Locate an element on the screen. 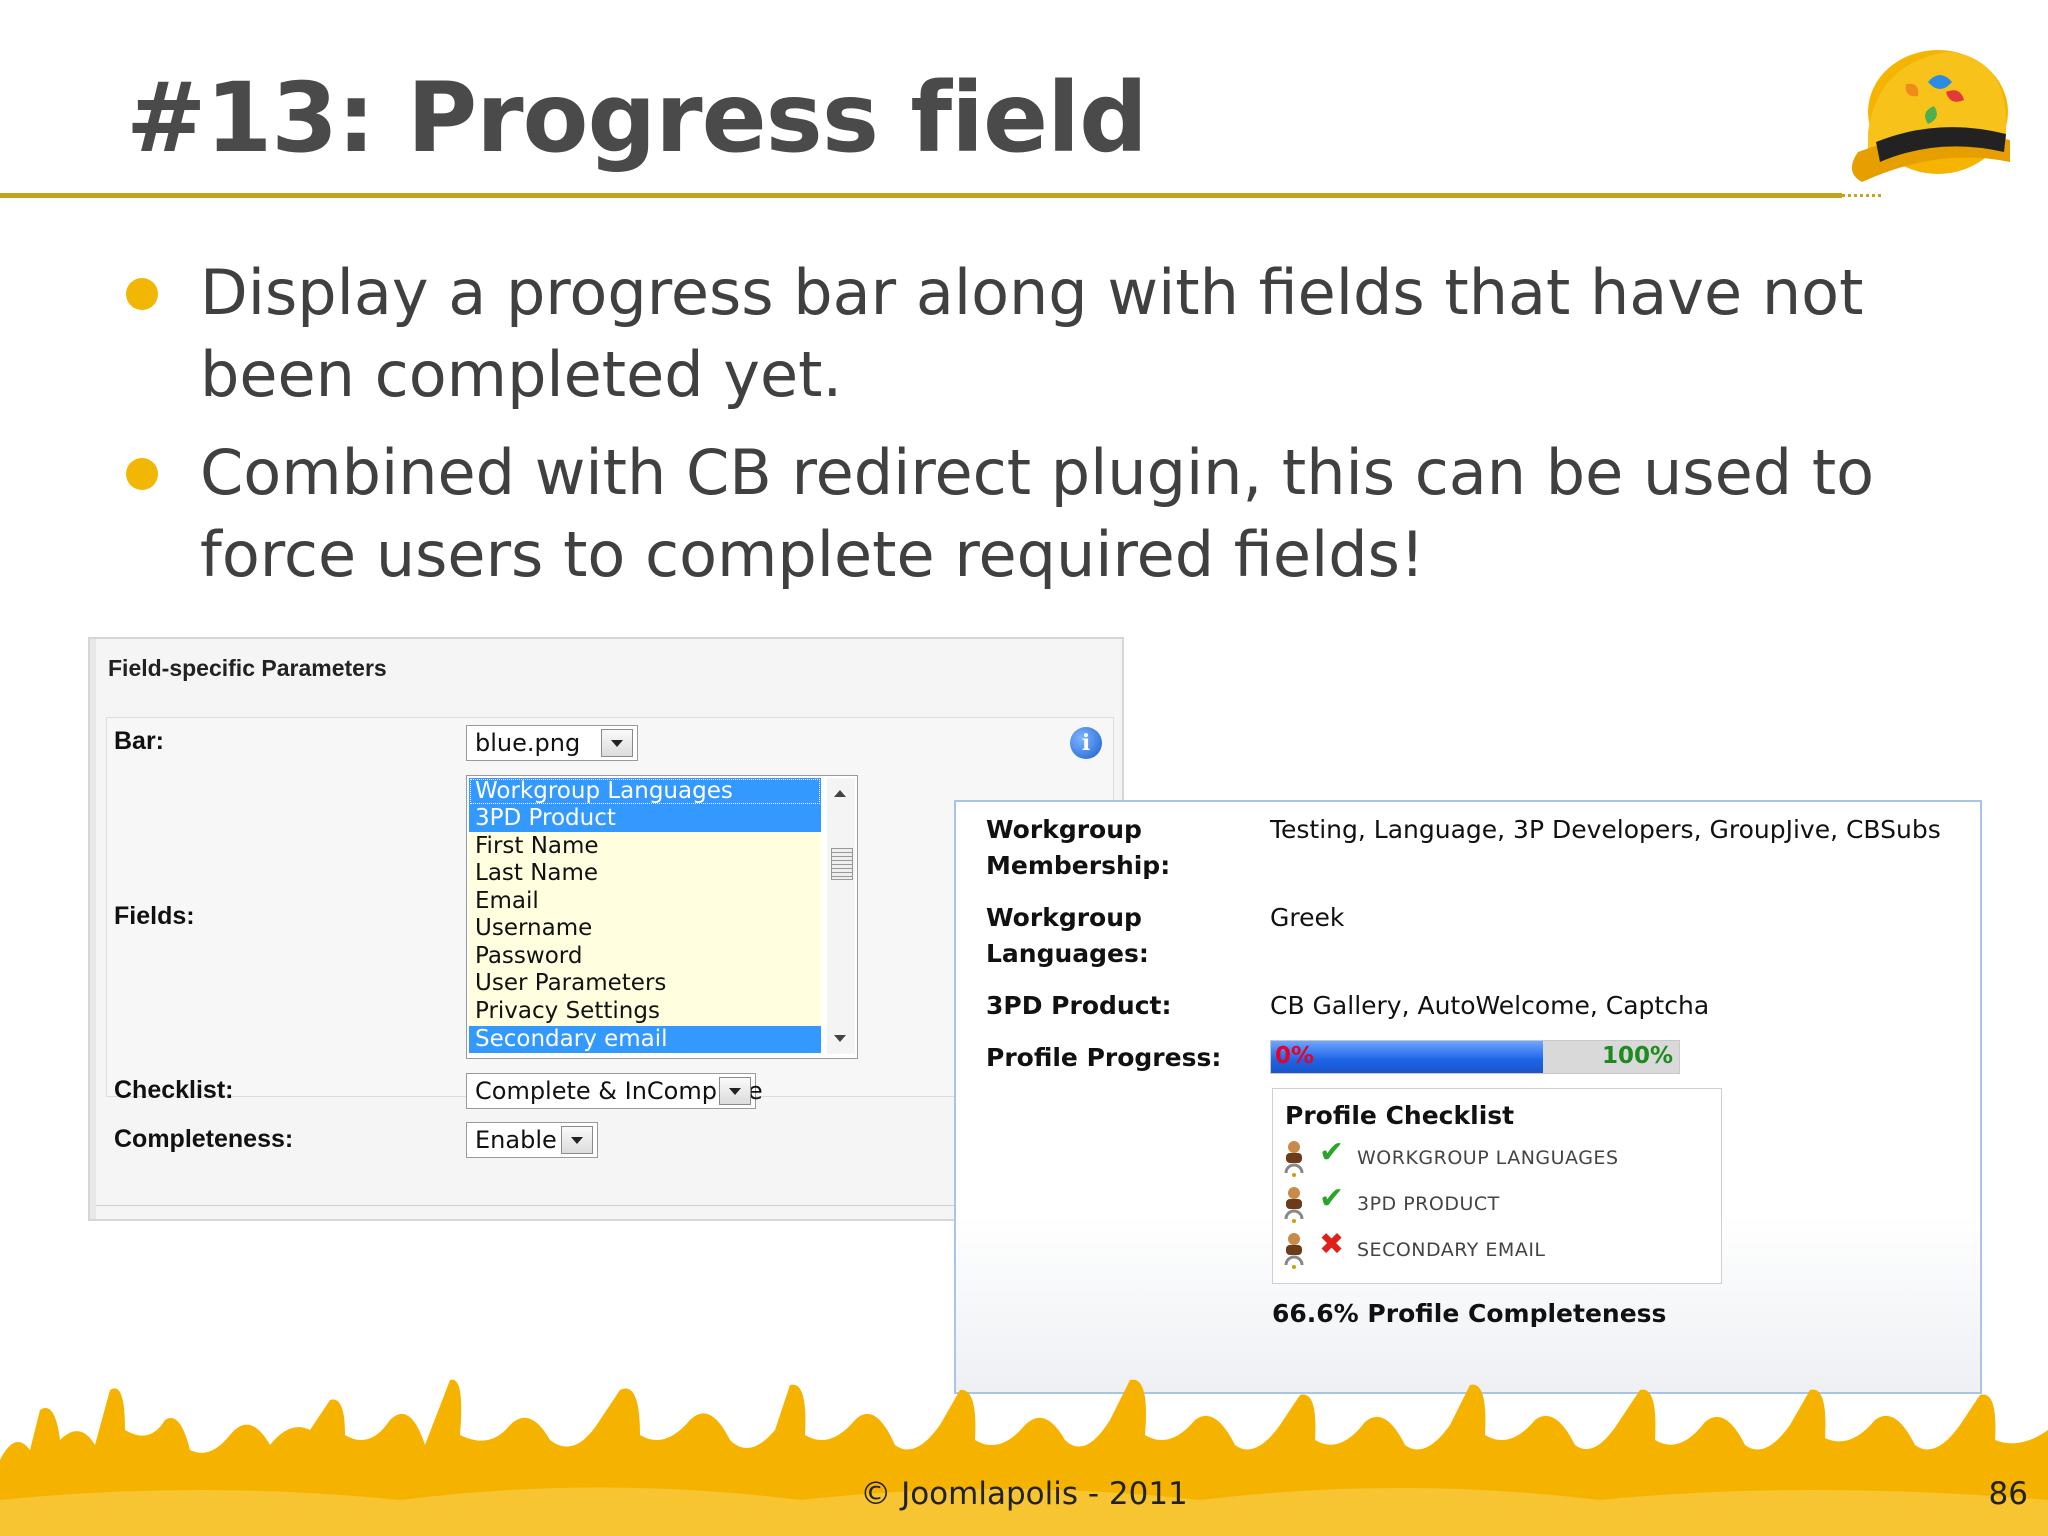 Image resolution: width=2048 pixels, height=1536 pixels. checklist-item: ✔ WORKGROUP LANGUAGES is located at coordinates (1493, 1159).